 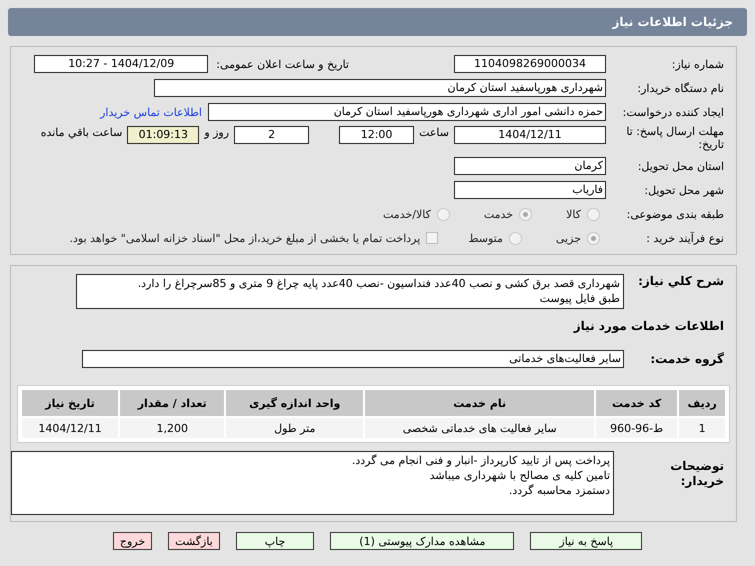 I want to click on table-cell: ط-96-960, so click(x=637, y=428).